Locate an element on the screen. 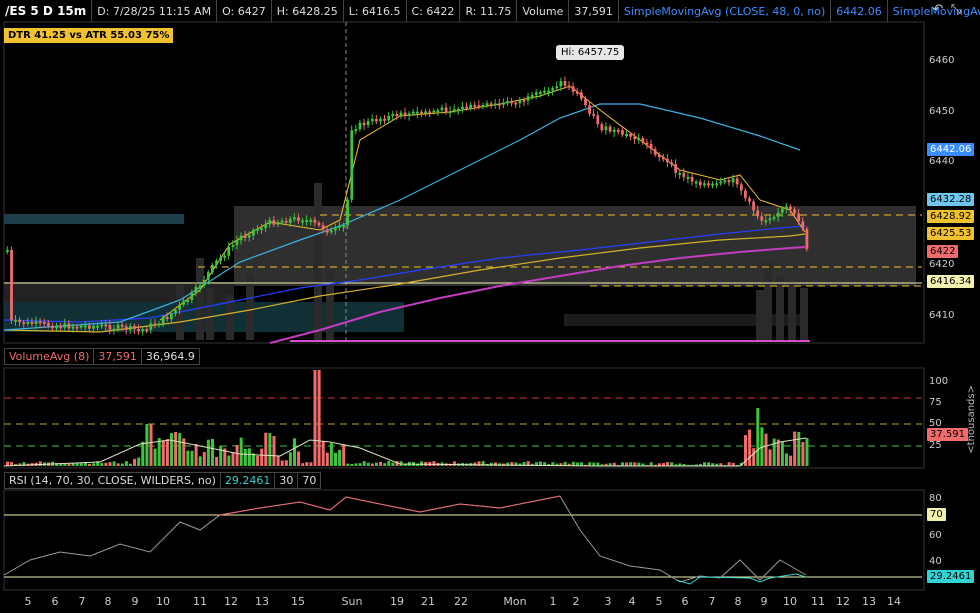 Image resolution: width=980 pixels, height=613 pixels. time-axis-label: 4 is located at coordinates (632, 601).